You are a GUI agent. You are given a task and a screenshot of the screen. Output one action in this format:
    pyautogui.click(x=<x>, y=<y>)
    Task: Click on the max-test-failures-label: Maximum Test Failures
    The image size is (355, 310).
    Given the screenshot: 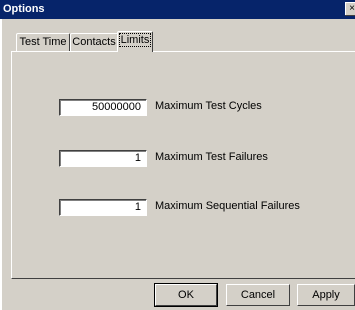 What is the action you would take?
    pyautogui.click(x=211, y=157)
    